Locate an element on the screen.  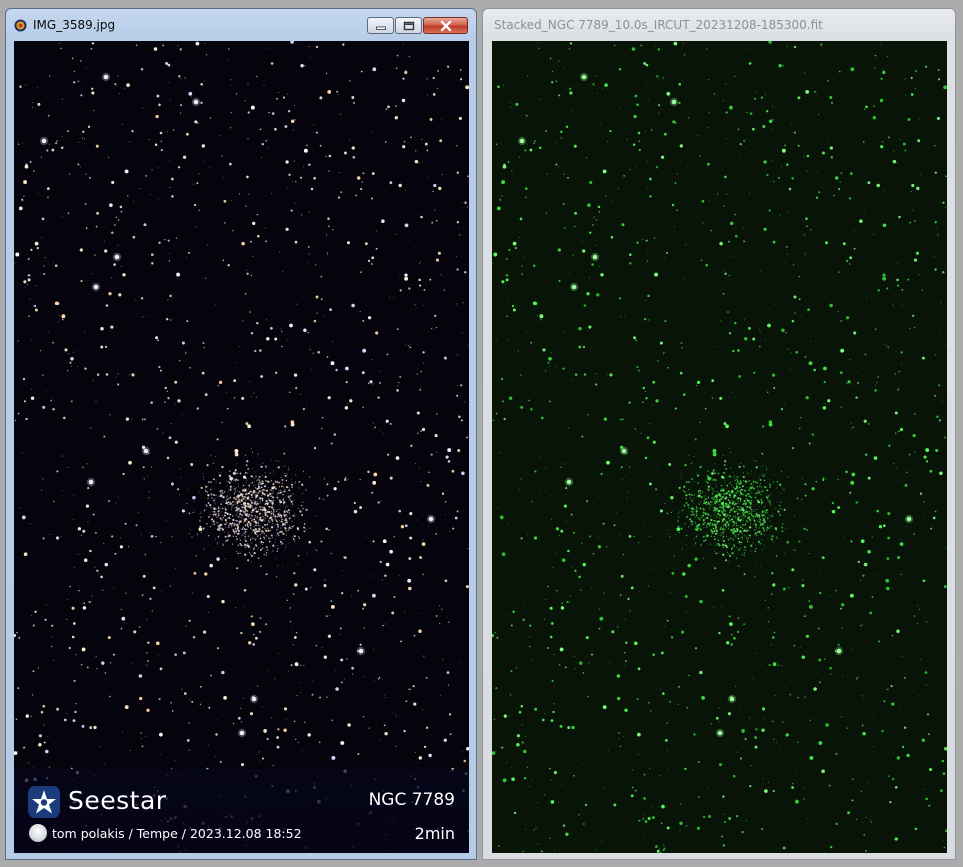
maximize-button is located at coordinates (408, 25).